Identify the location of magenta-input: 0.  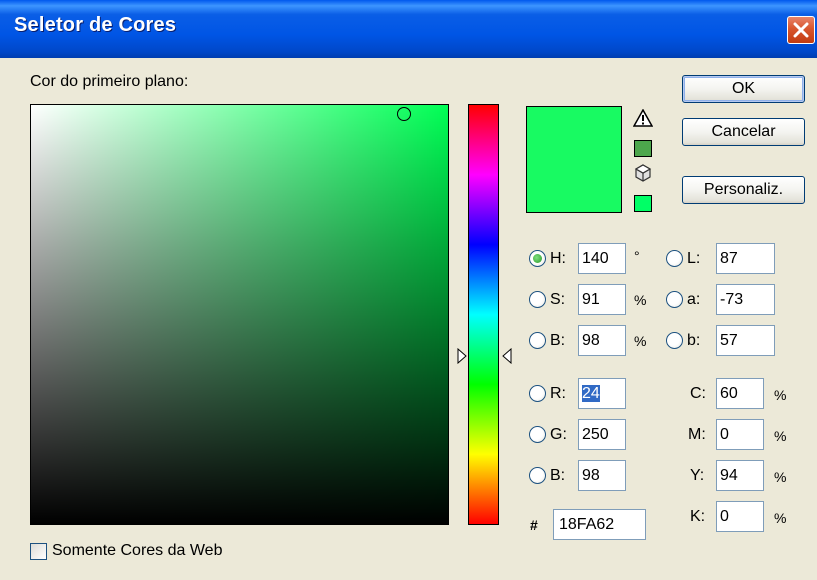
(740, 434).